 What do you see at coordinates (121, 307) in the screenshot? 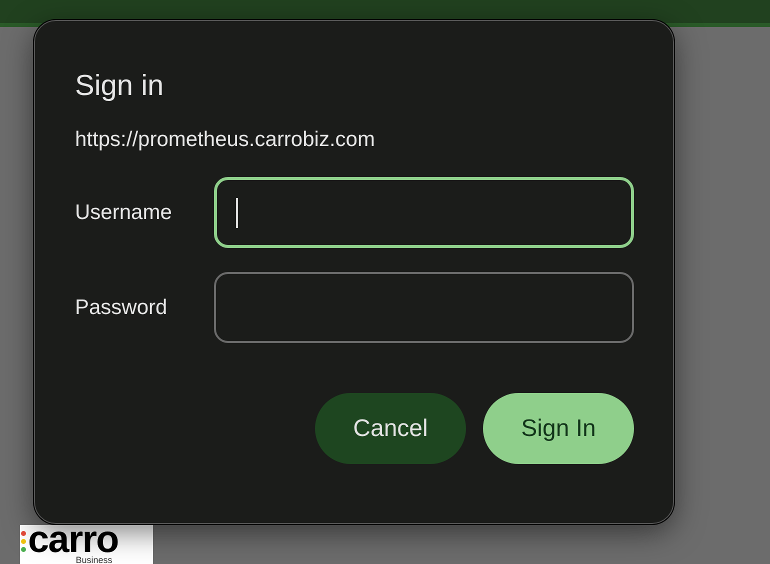
I see `field-label: Password` at bounding box center [121, 307].